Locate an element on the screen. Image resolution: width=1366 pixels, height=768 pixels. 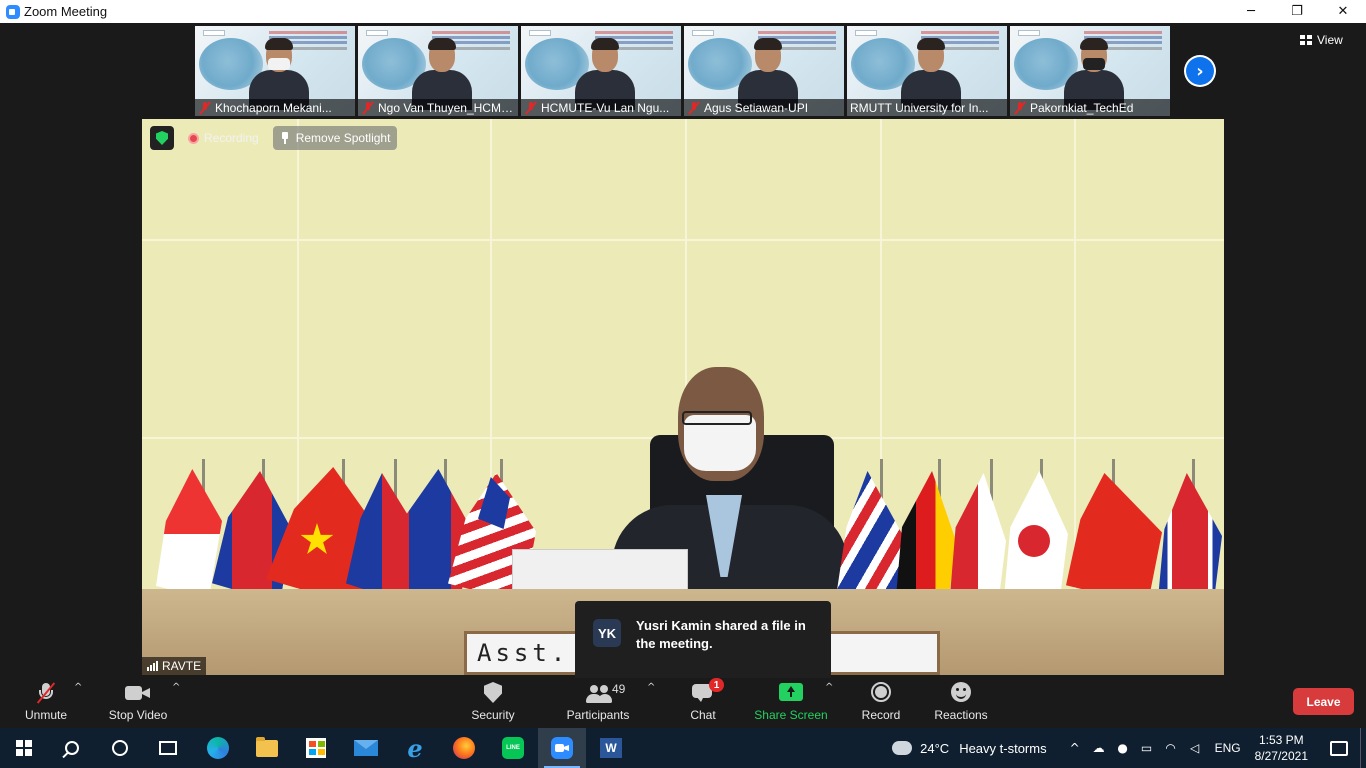
input-language: ENG is located at coordinates (1228, 748).